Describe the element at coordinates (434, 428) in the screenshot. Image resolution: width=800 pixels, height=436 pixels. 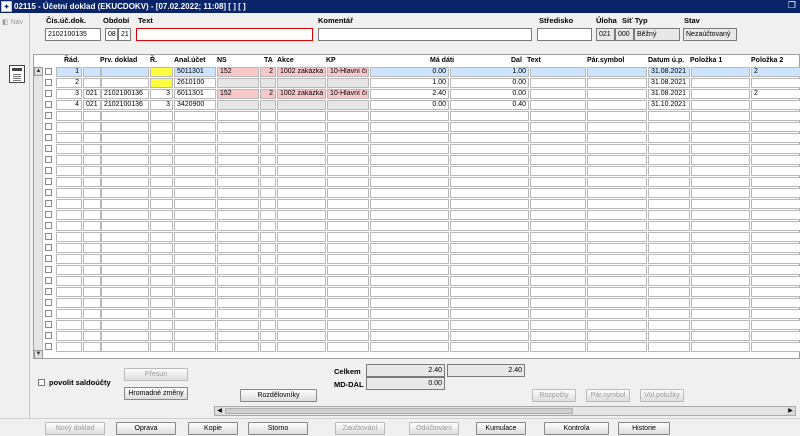
I see `oductovani-button: Odúčtování` at that location.